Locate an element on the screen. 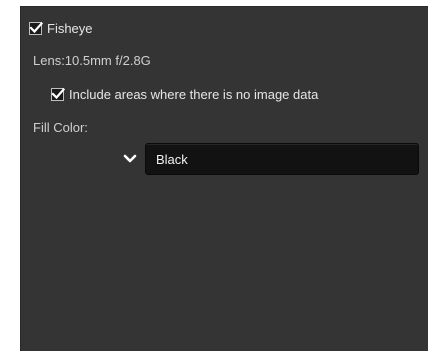 Image resolution: width=428 pixels, height=351 pixels. fisheye-checkbox is located at coordinates (36, 28).